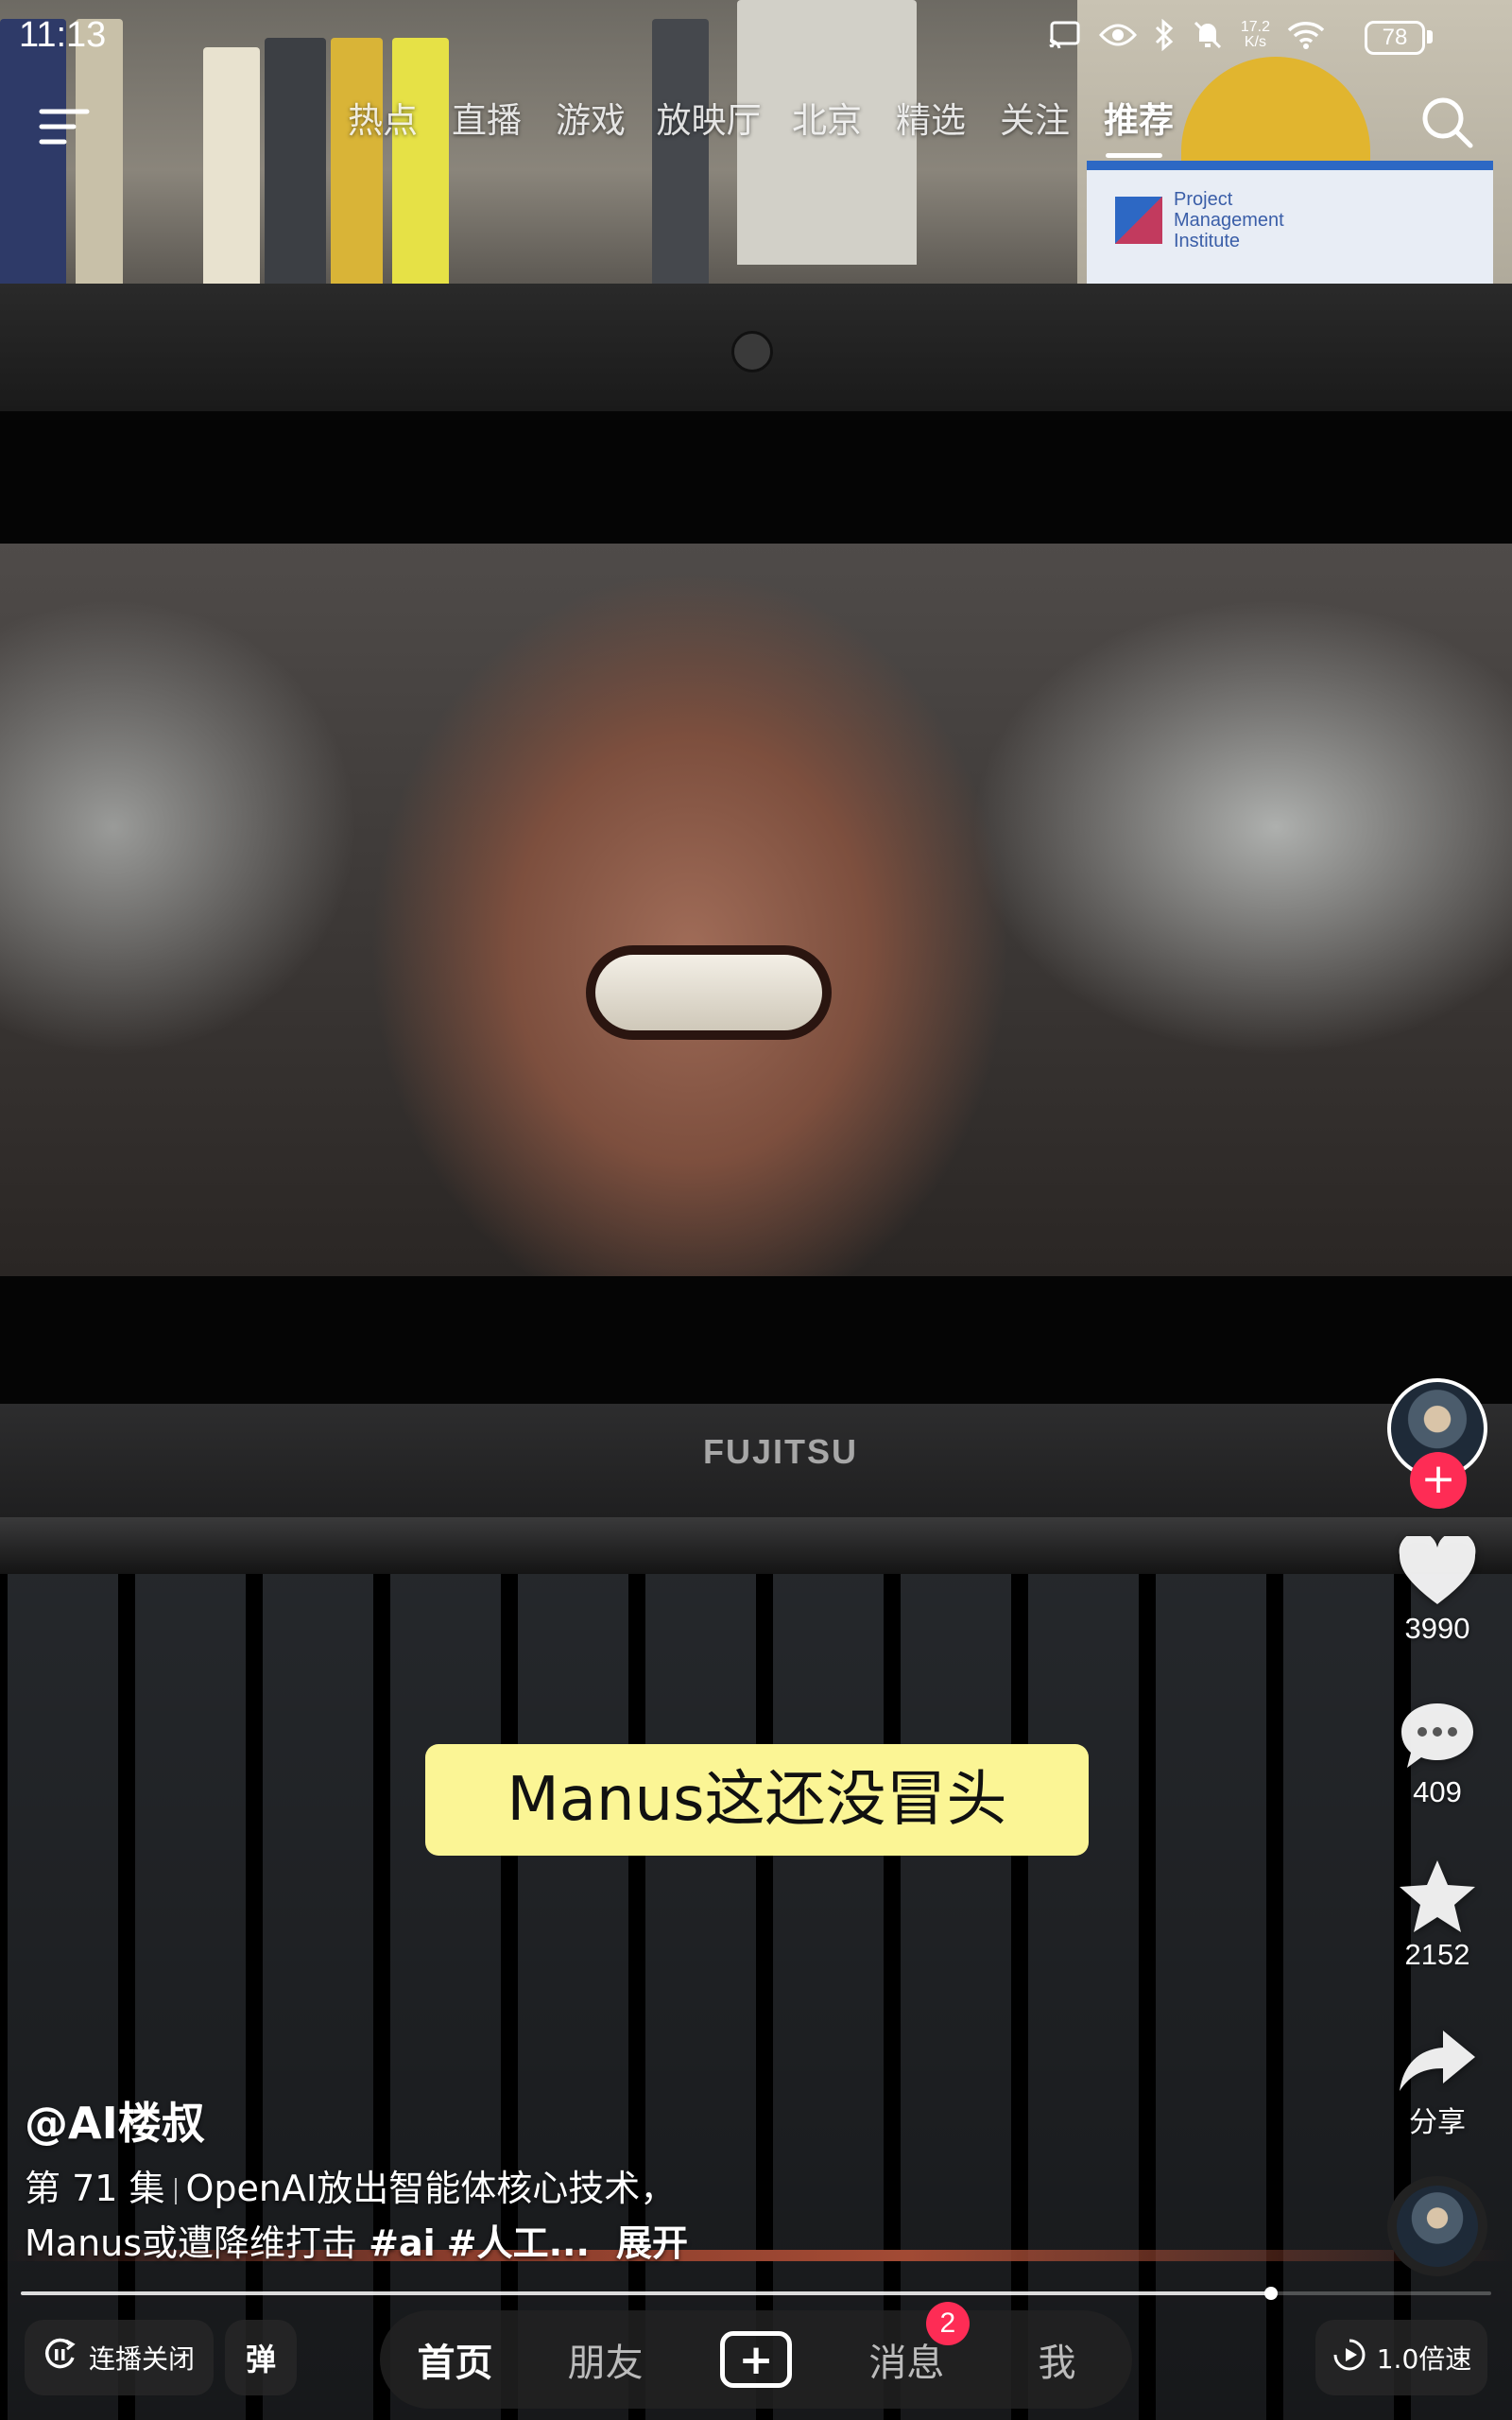  I want to click on tab-live: 直播, so click(487, 121).